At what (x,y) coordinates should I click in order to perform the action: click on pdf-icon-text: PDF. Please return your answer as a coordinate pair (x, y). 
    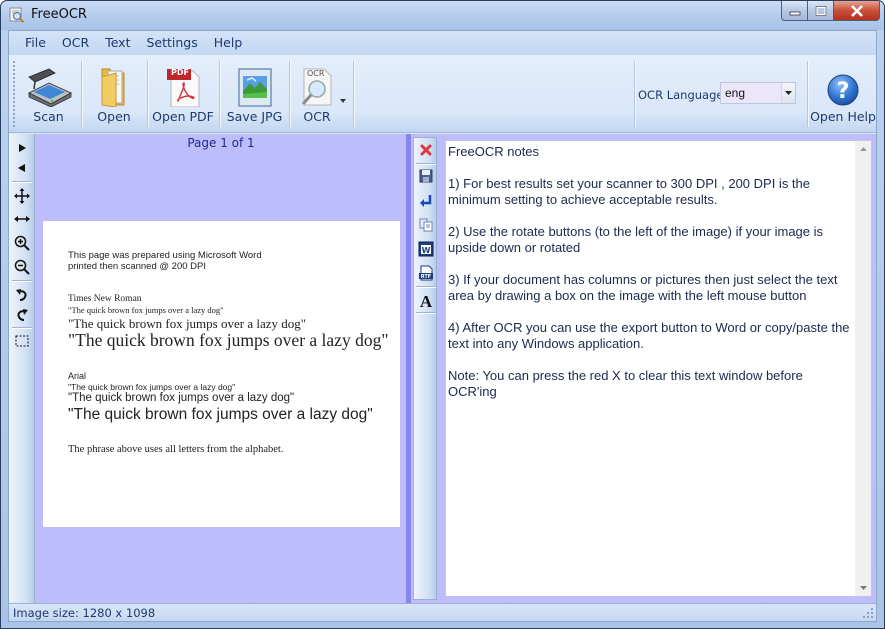
    Looking at the image, I should click on (180, 72).